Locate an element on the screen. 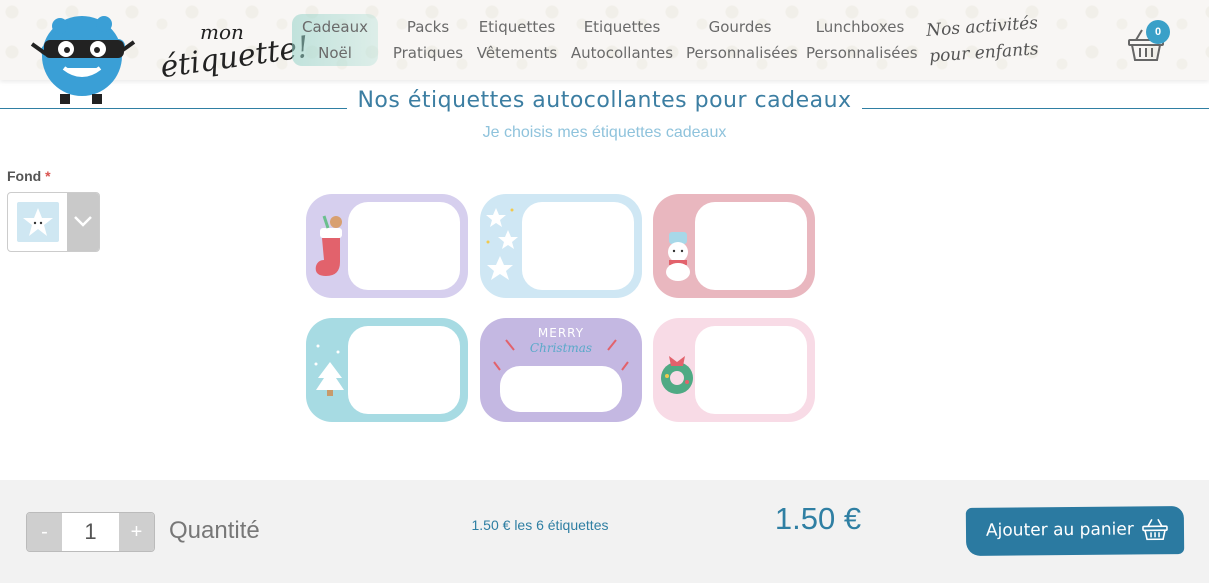 This screenshot has width=1209, height=583. nav-item-line2: Autocollantes is located at coordinates (622, 53).